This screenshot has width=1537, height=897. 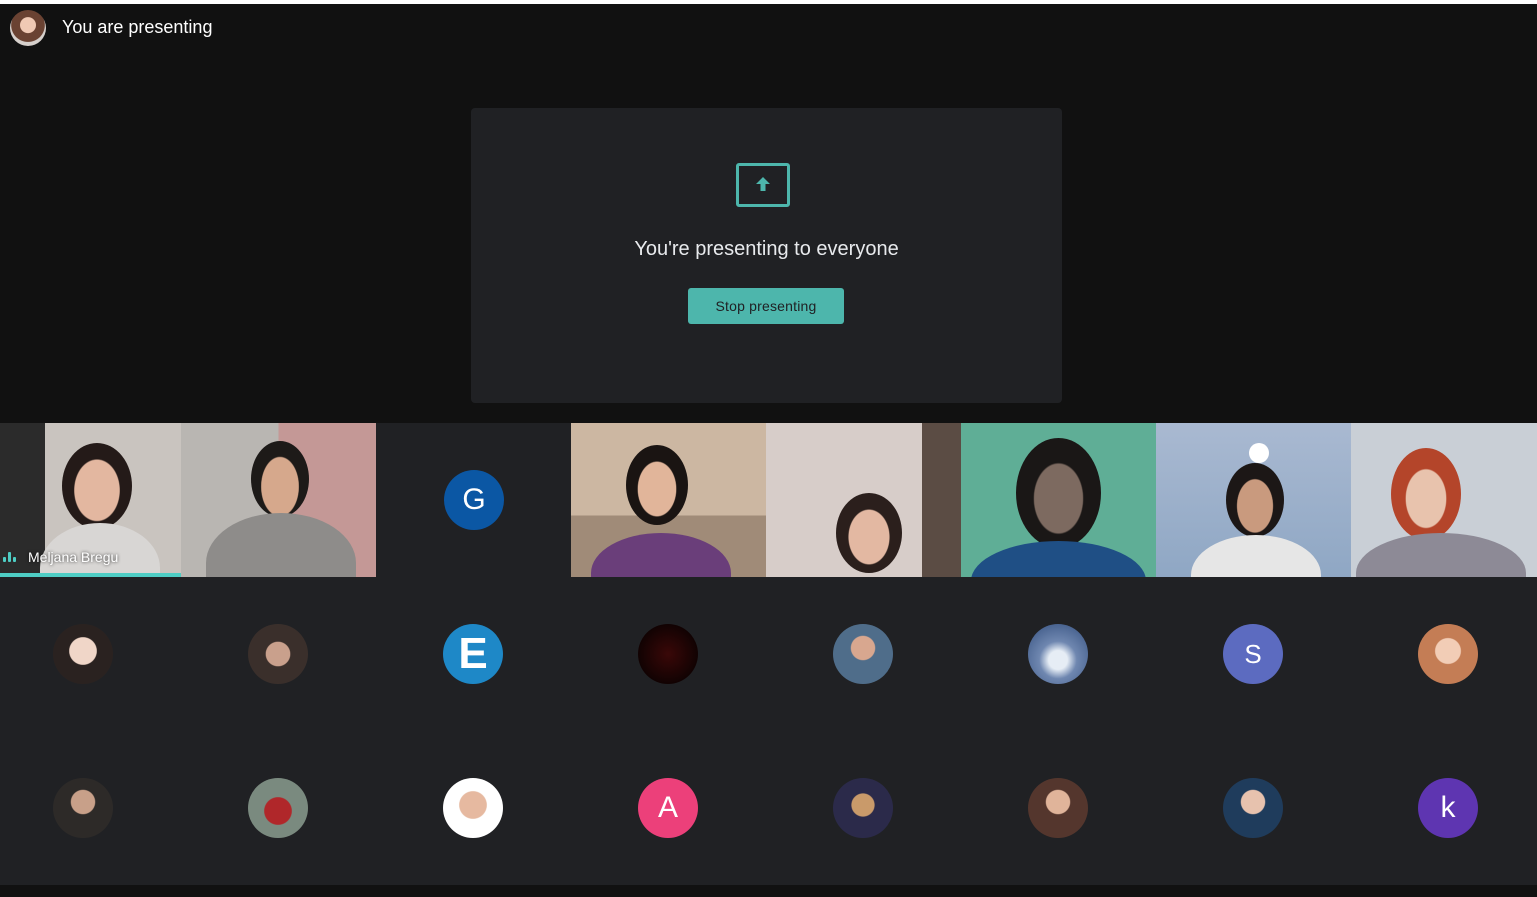 What do you see at coordinates (766, 249) in the screenshot?
I see `presenting-message: You're presenting to everyone` at bounding box center [766, 249].